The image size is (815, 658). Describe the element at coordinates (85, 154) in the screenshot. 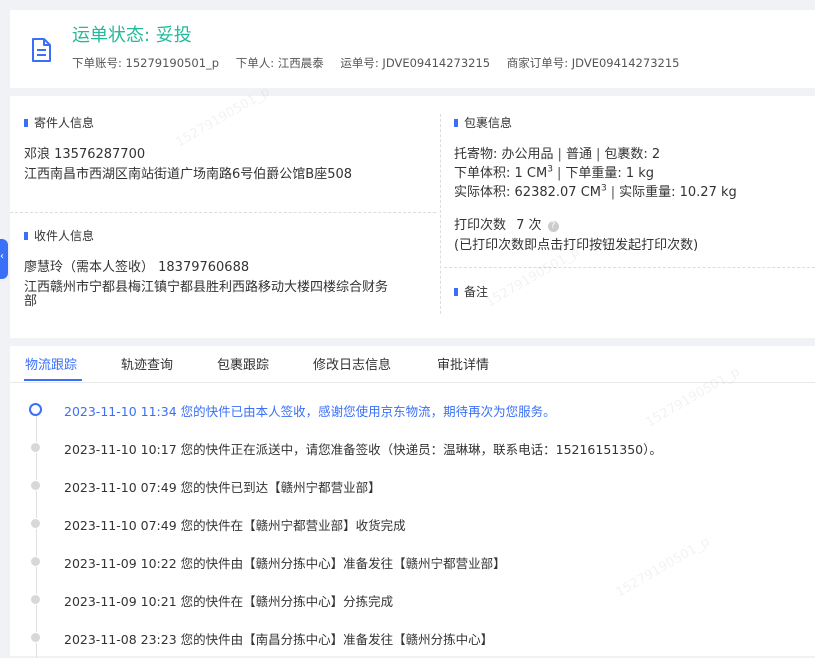

I see `sender-name-phone: 邓浪 13576287700` at that location.